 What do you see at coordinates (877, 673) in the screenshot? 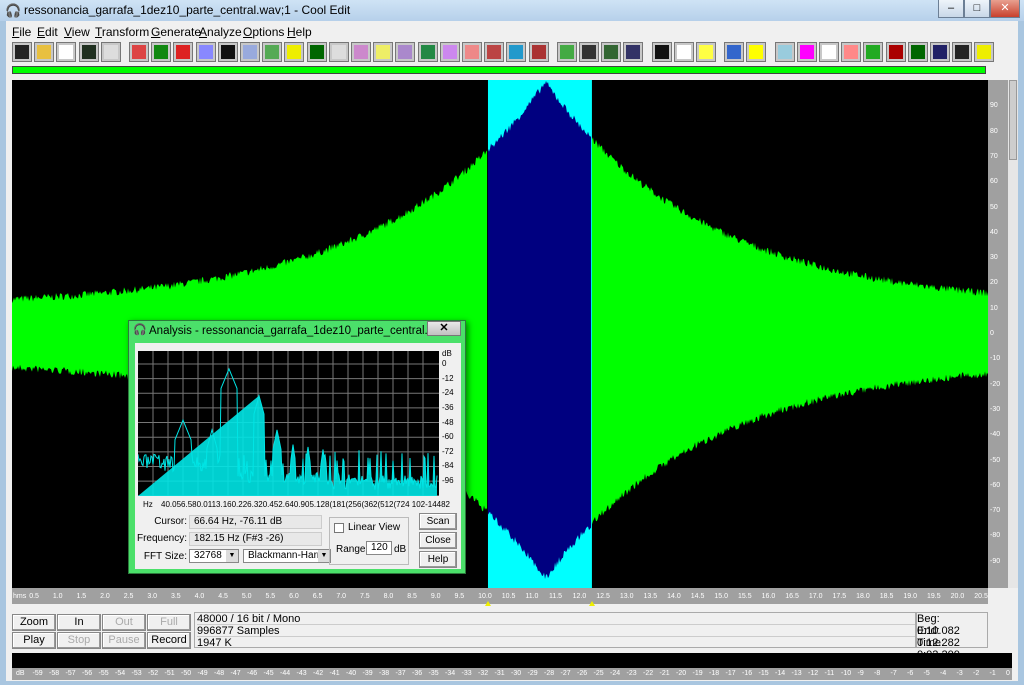
I see `meter-tick: -8` at bounding box center [877, 673].